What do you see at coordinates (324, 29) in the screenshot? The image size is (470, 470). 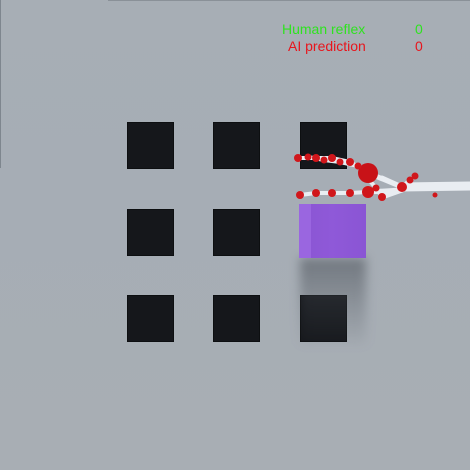 I see `human-reflex-label: Human reflex` at bounding box center [324, 29].